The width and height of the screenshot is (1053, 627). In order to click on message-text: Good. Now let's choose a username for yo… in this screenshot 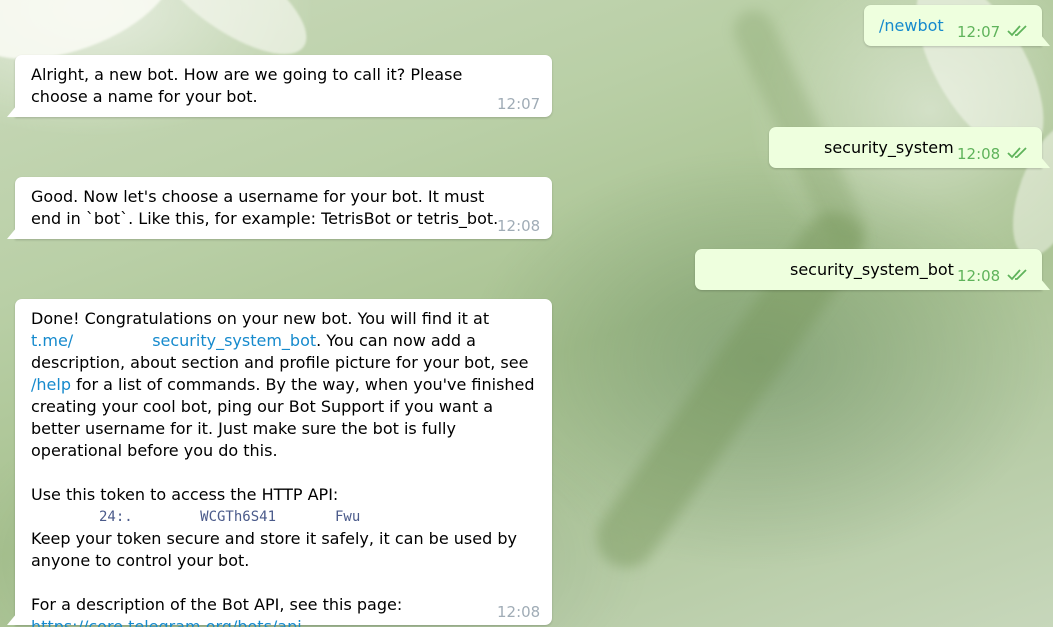, I will do `click(265, 207)`.